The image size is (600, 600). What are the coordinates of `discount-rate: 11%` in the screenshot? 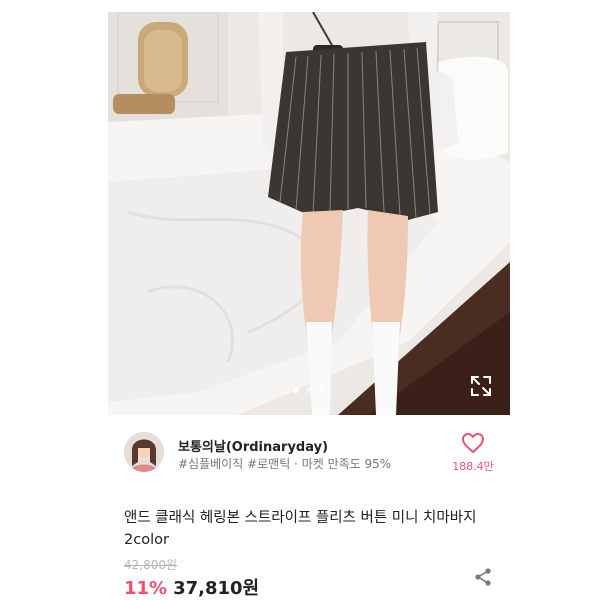 It's located at (146, 588).